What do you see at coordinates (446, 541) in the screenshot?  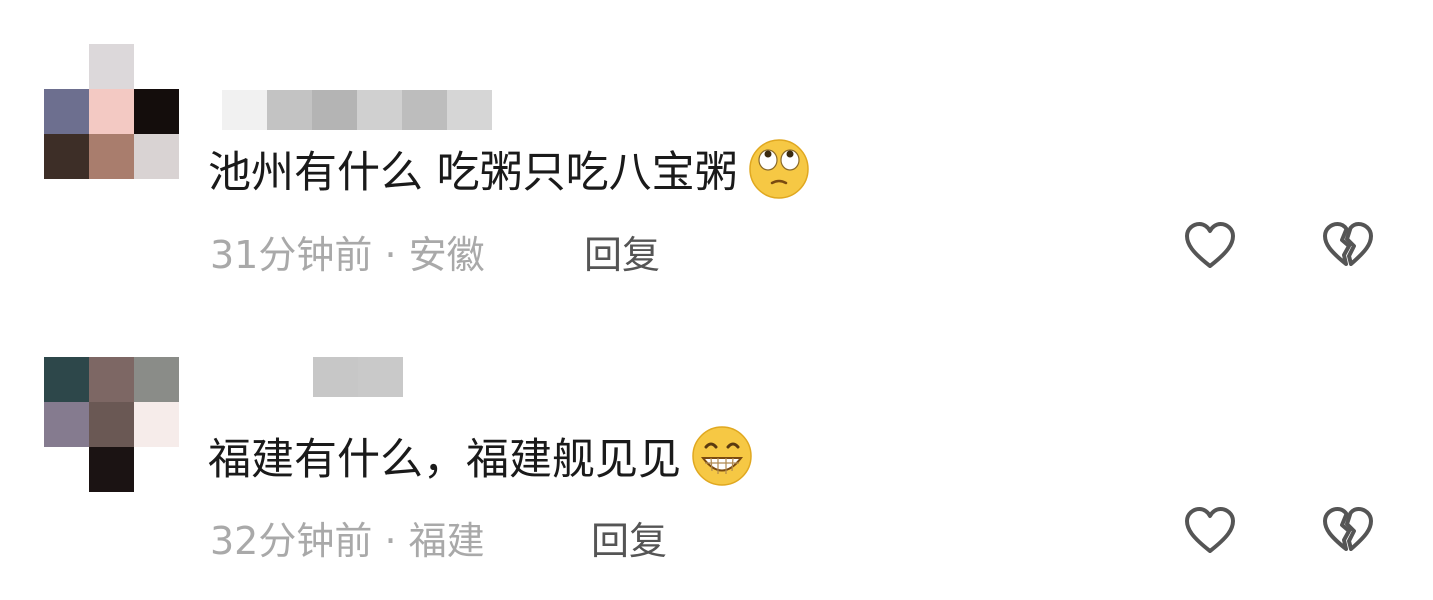 I see `comment-location: 福建` at bounding box center [446, 541].